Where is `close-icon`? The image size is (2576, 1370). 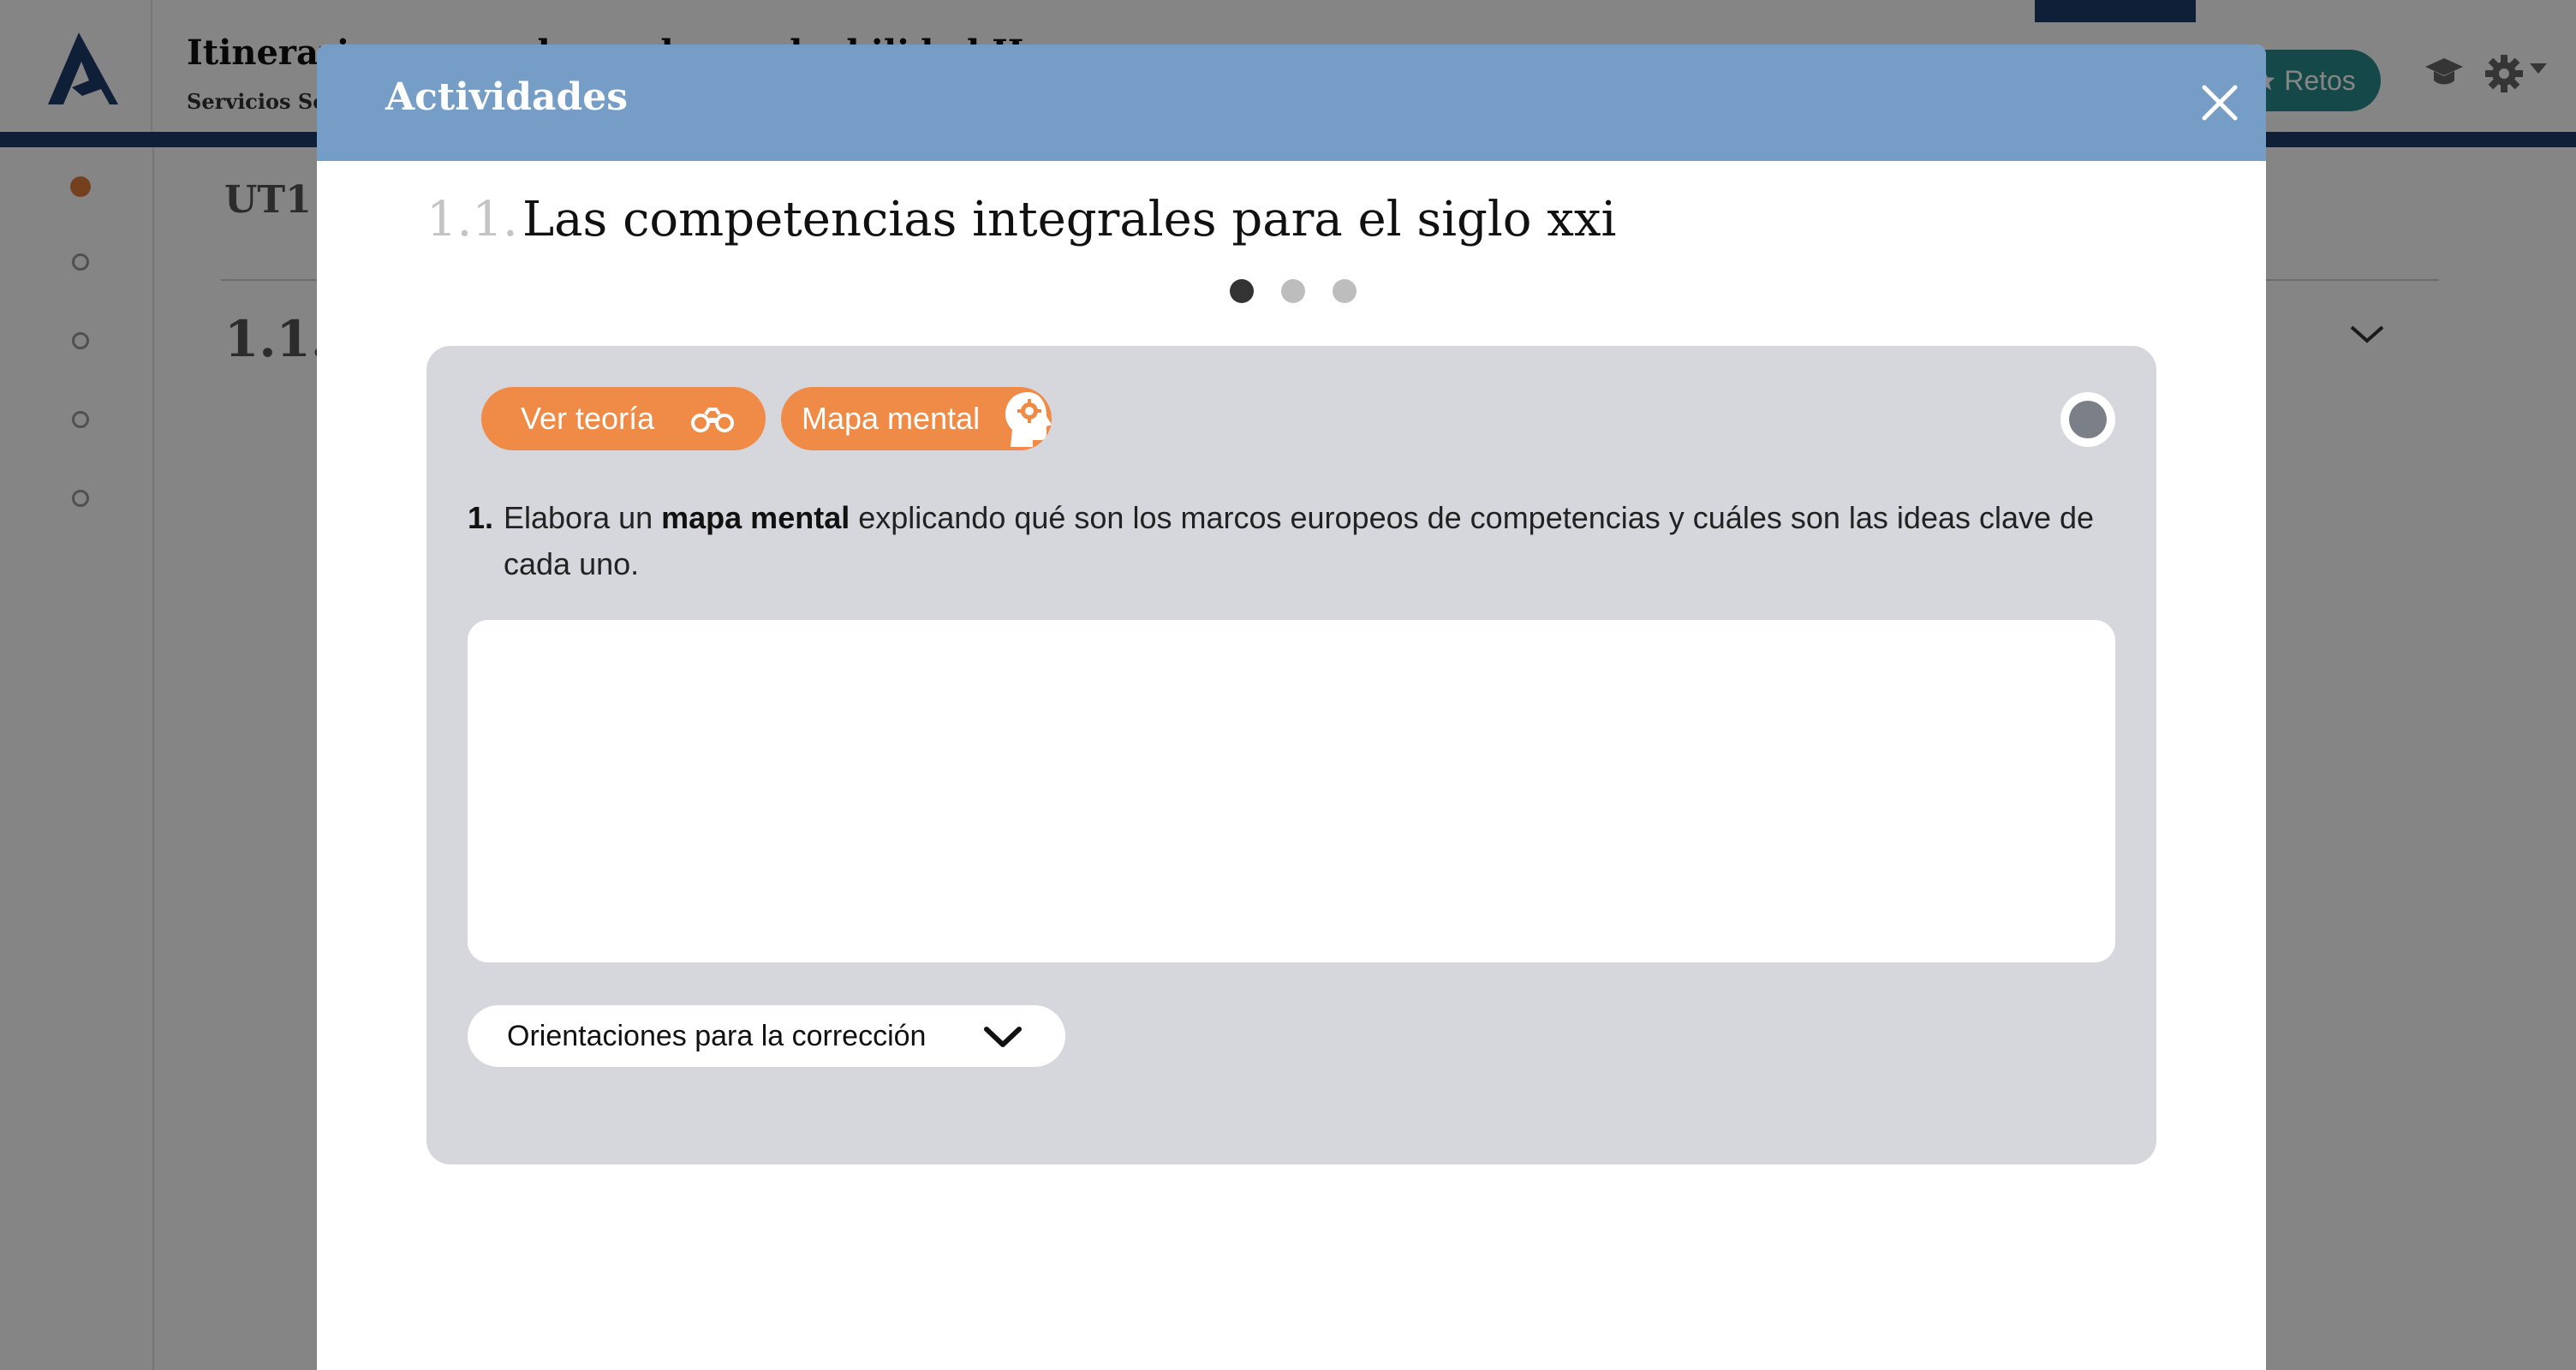
close-icon is located at coordinates (2220, 103).